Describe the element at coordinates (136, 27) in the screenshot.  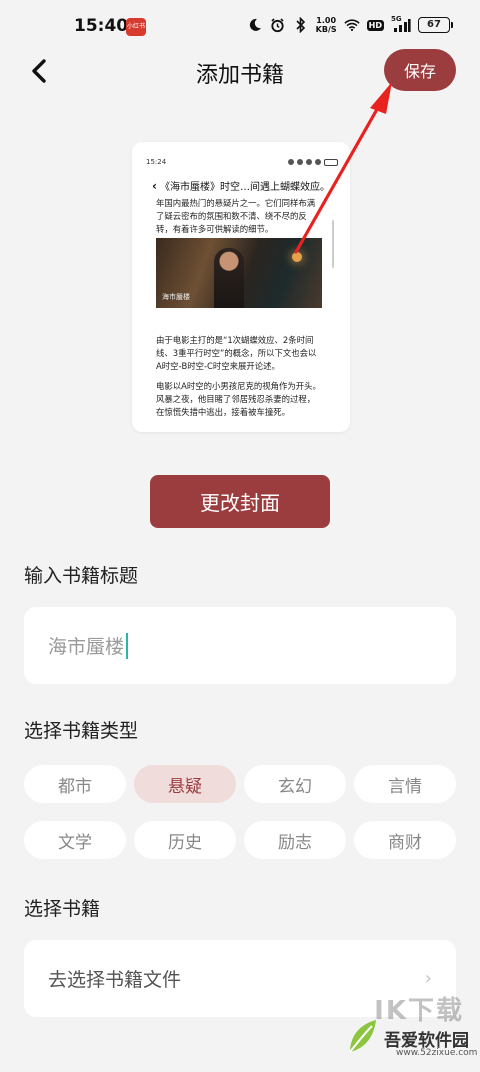
I see `app-notification-icon: 小红书` at that location.